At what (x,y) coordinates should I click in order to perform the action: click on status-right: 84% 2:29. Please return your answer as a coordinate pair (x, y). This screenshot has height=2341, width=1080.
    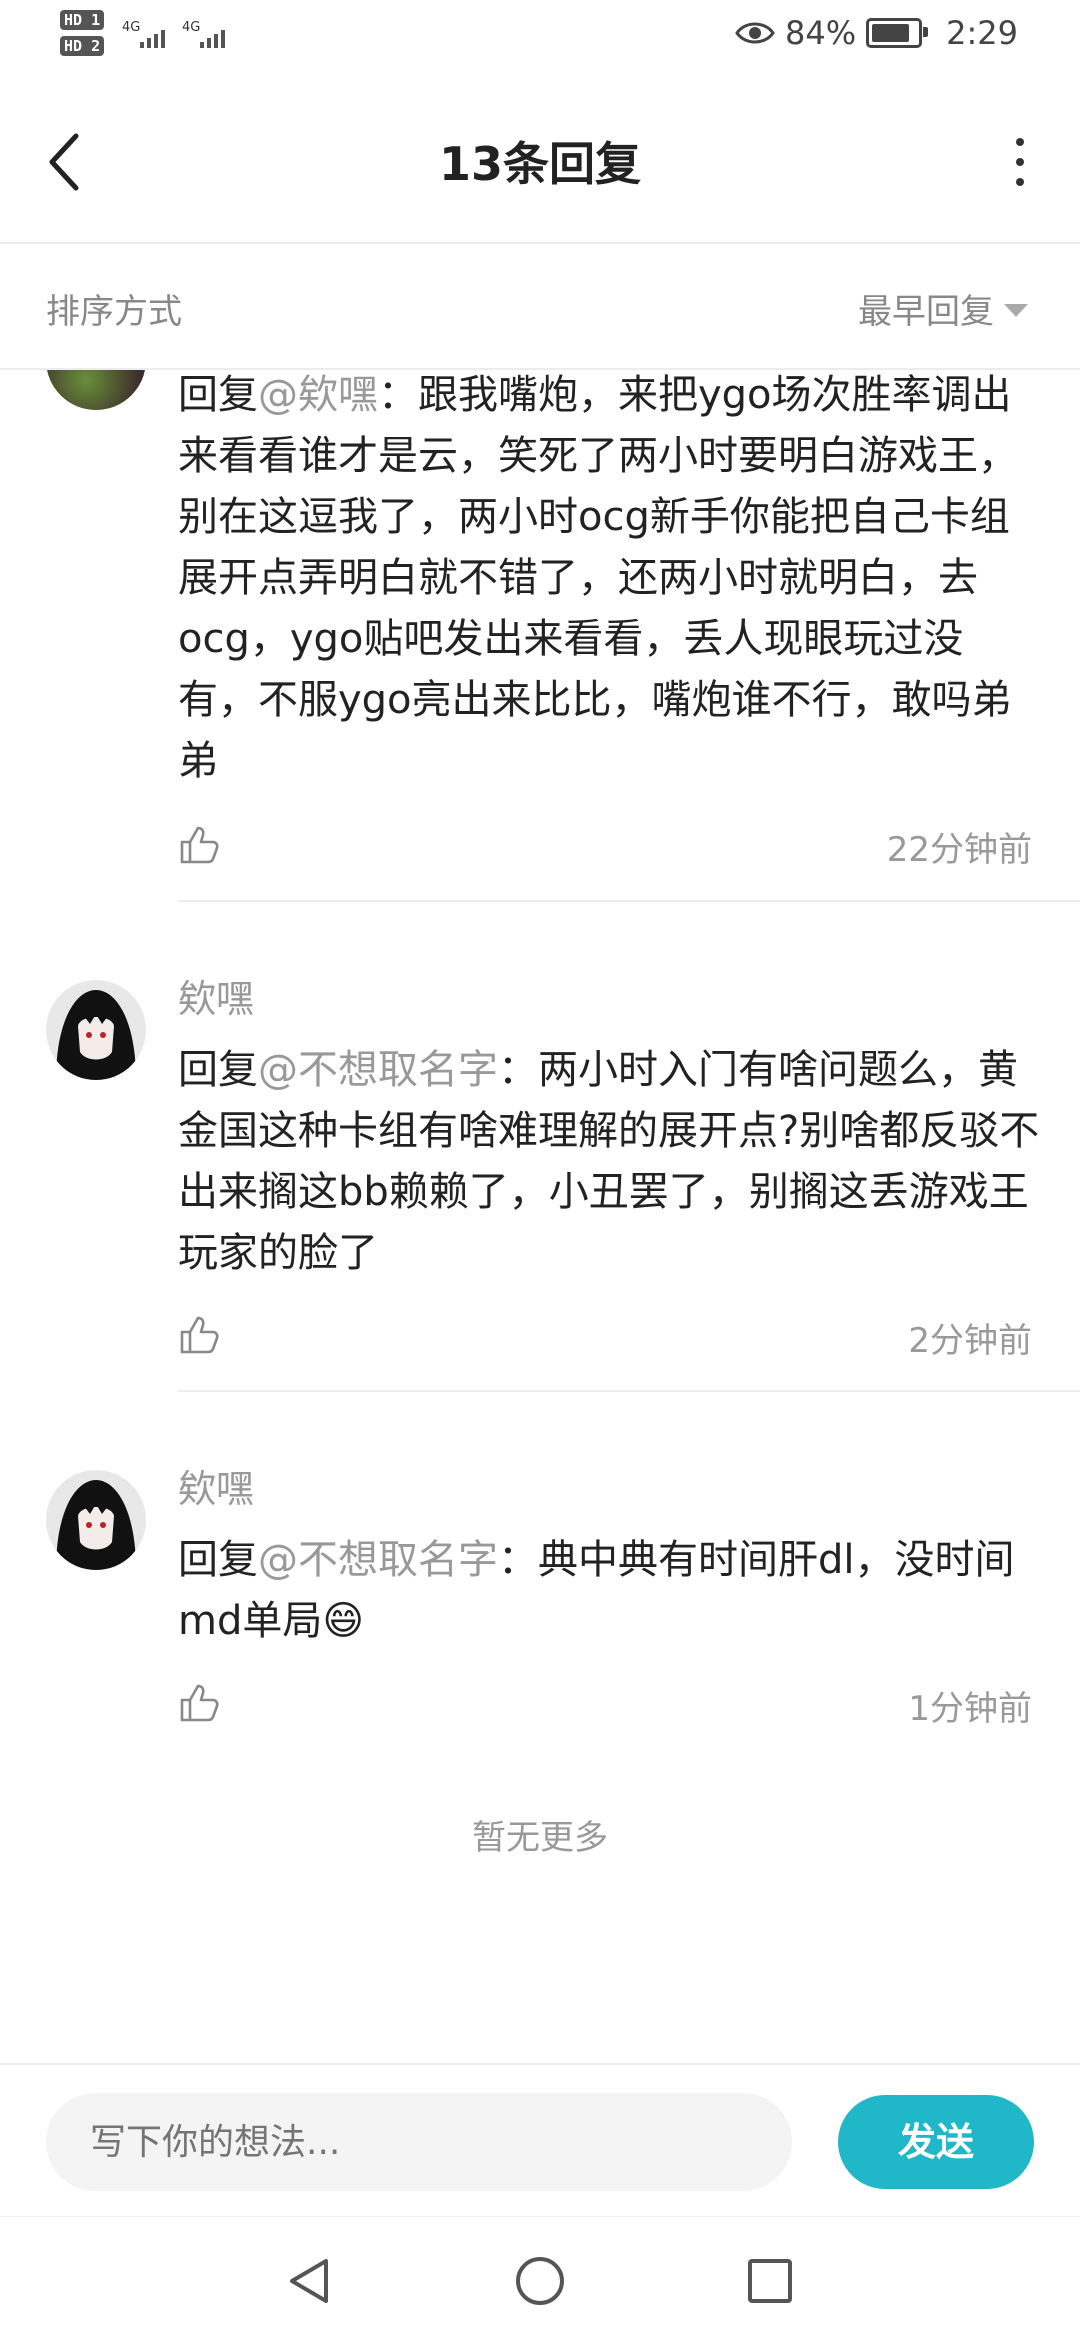
    Looking at the image, I should click on (876, 33).